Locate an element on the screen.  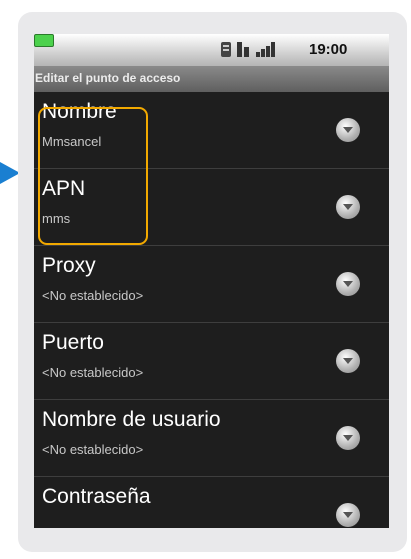
sim-icon is located at coordinates (226, 49).